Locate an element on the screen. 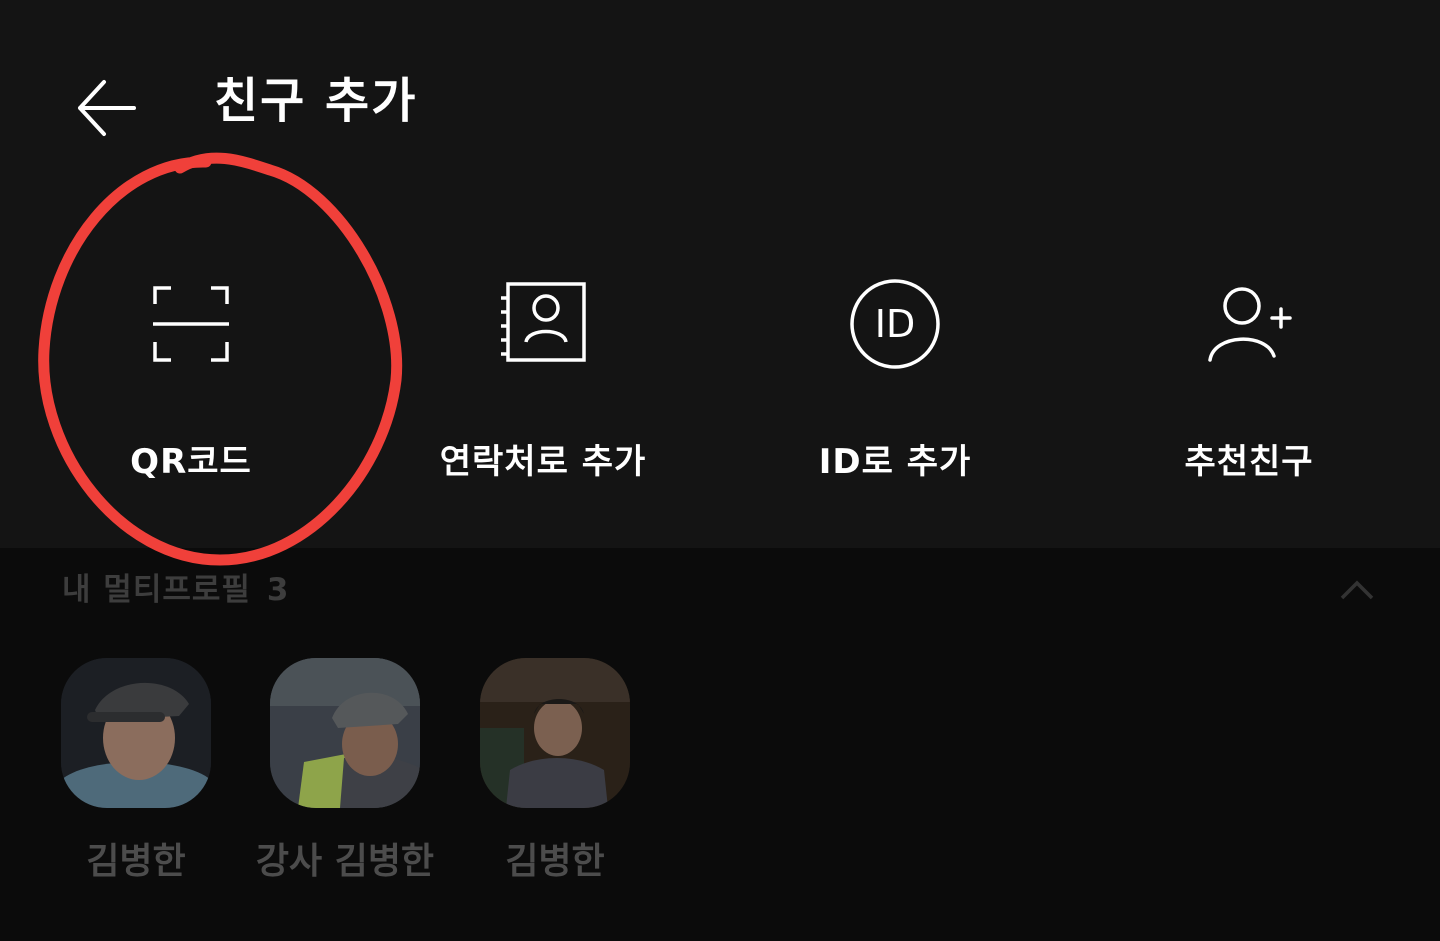 The width and height of the screenshot is (1440, 941). svg-text: ID is located at coordinates (895, 324).